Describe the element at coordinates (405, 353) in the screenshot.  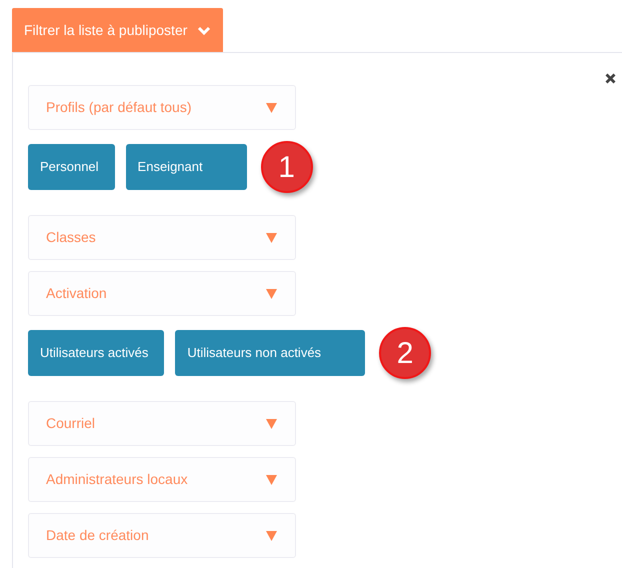
I see `number-callout: 2` at that location.